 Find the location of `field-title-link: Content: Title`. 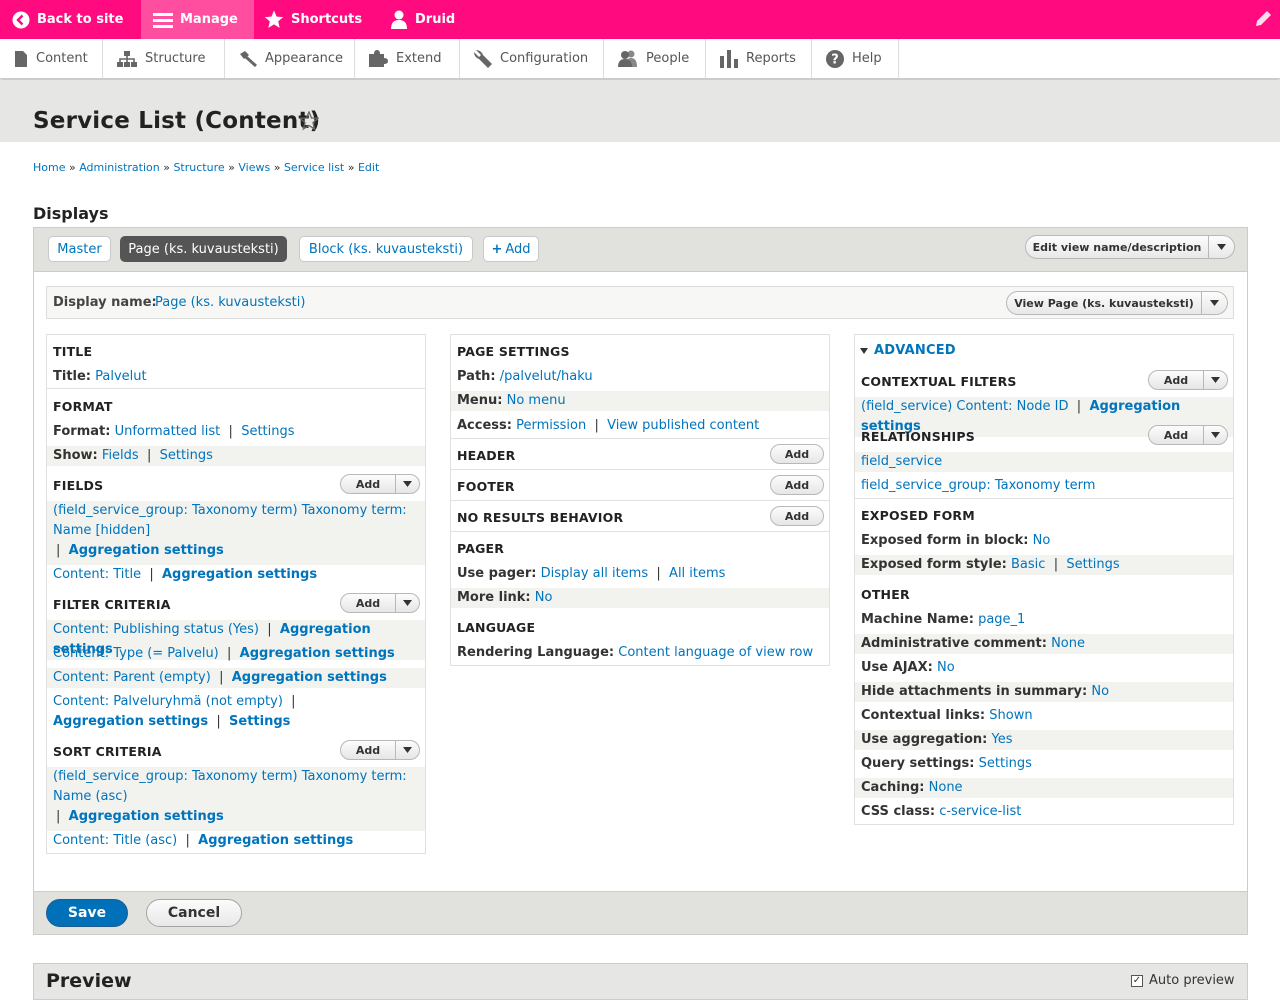

field-title-link: Content: Title is located at coordinates (97, 574).